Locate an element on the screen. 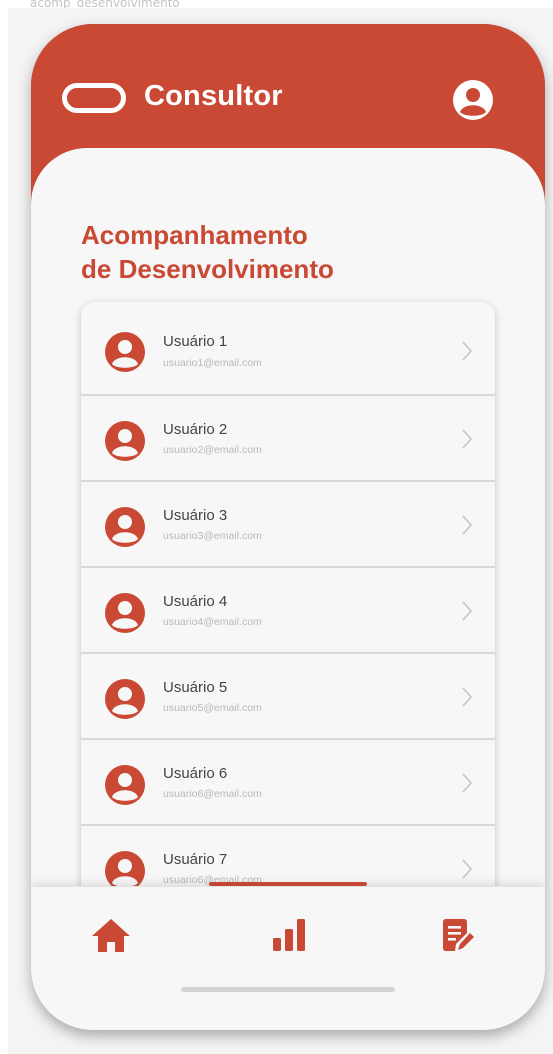 The image size is (553, 1054). nav-home-button is located at coordinates (111, 935).